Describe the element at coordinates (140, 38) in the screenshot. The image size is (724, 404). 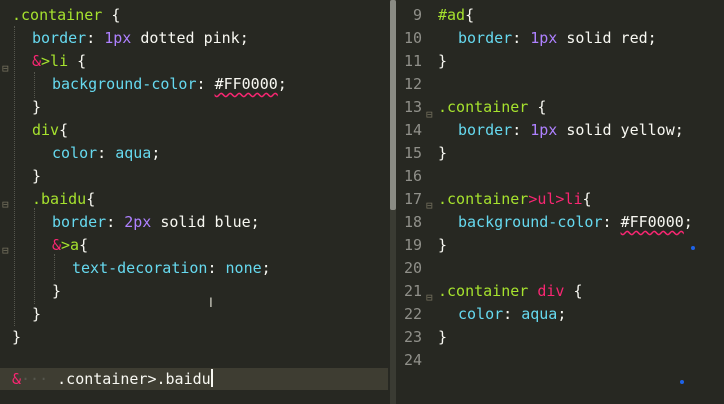
I see `code-line: border: 1px dotted pink;` at that location.